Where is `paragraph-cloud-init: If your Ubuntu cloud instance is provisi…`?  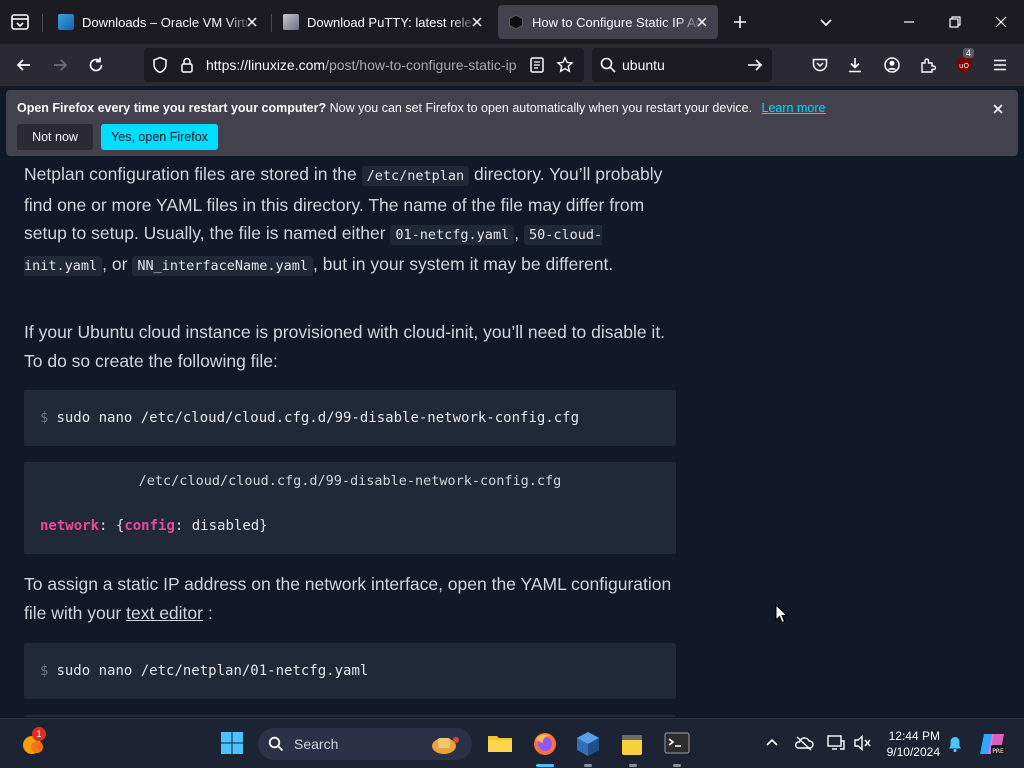 paragraph-cloud-init: If your Ubuntu cloud instance is provisi… is located at coordinates (345, 346).